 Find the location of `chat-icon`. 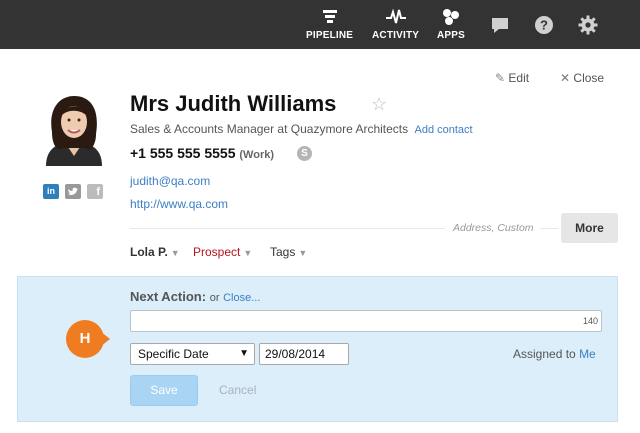

chat-icon is located at coordinates (500, 25).